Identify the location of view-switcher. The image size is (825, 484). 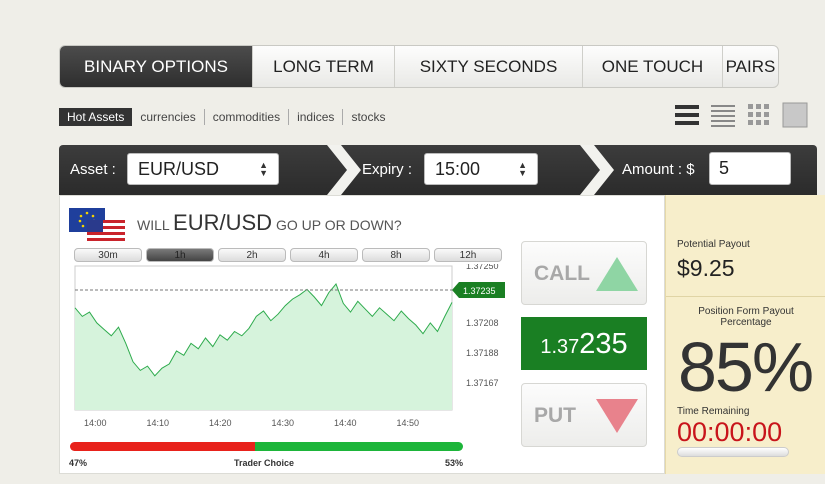
(741, 115).